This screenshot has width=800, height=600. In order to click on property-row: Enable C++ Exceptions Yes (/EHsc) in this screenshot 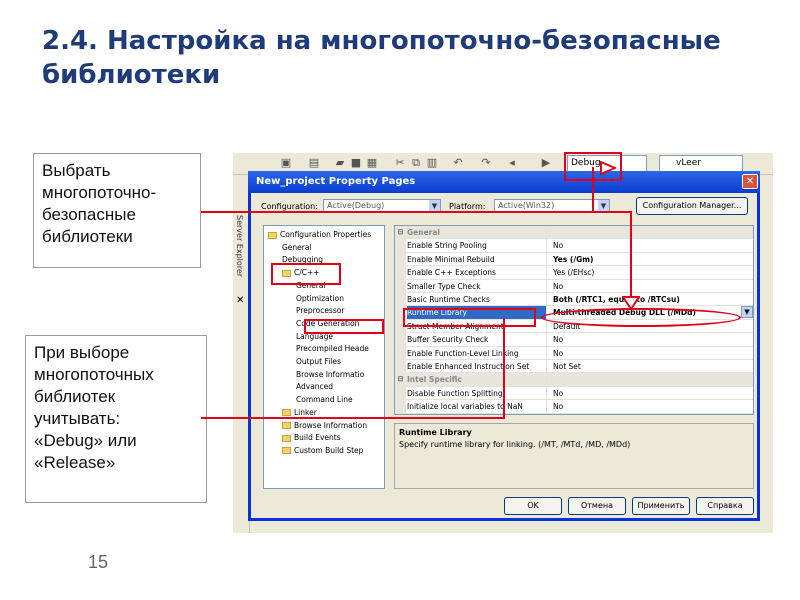, I will do `click(574, 273)`.